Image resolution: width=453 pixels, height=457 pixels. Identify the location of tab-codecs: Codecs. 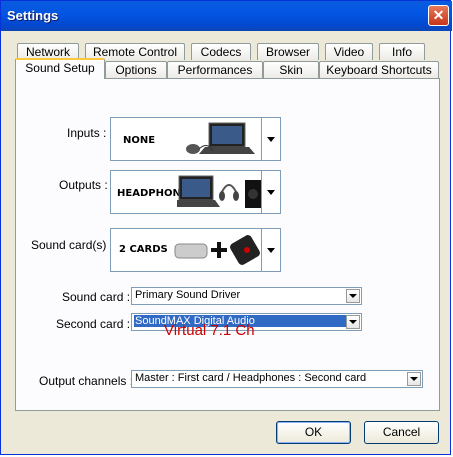
(221, 51).